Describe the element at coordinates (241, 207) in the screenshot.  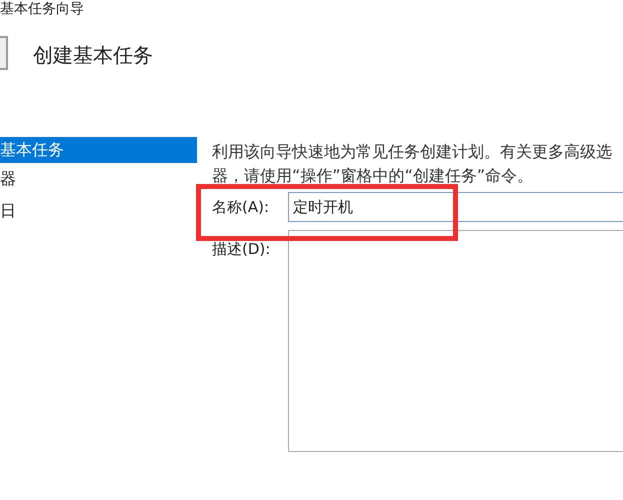
I see `name-label: 名称(A):` at that location.